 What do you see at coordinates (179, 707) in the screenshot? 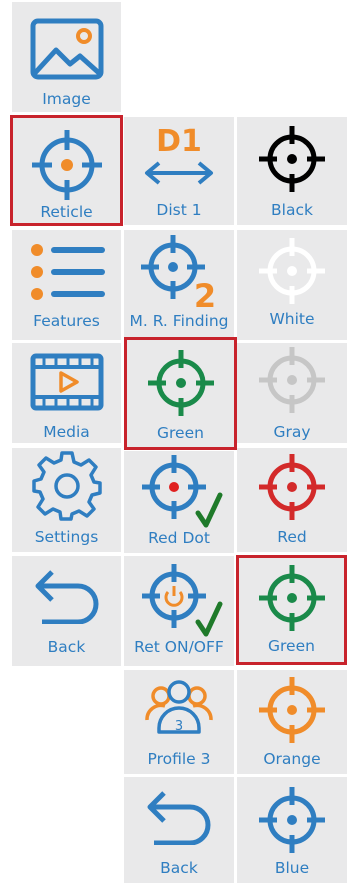
I see `profile-icon: 3` at bounding box center [179, 707].